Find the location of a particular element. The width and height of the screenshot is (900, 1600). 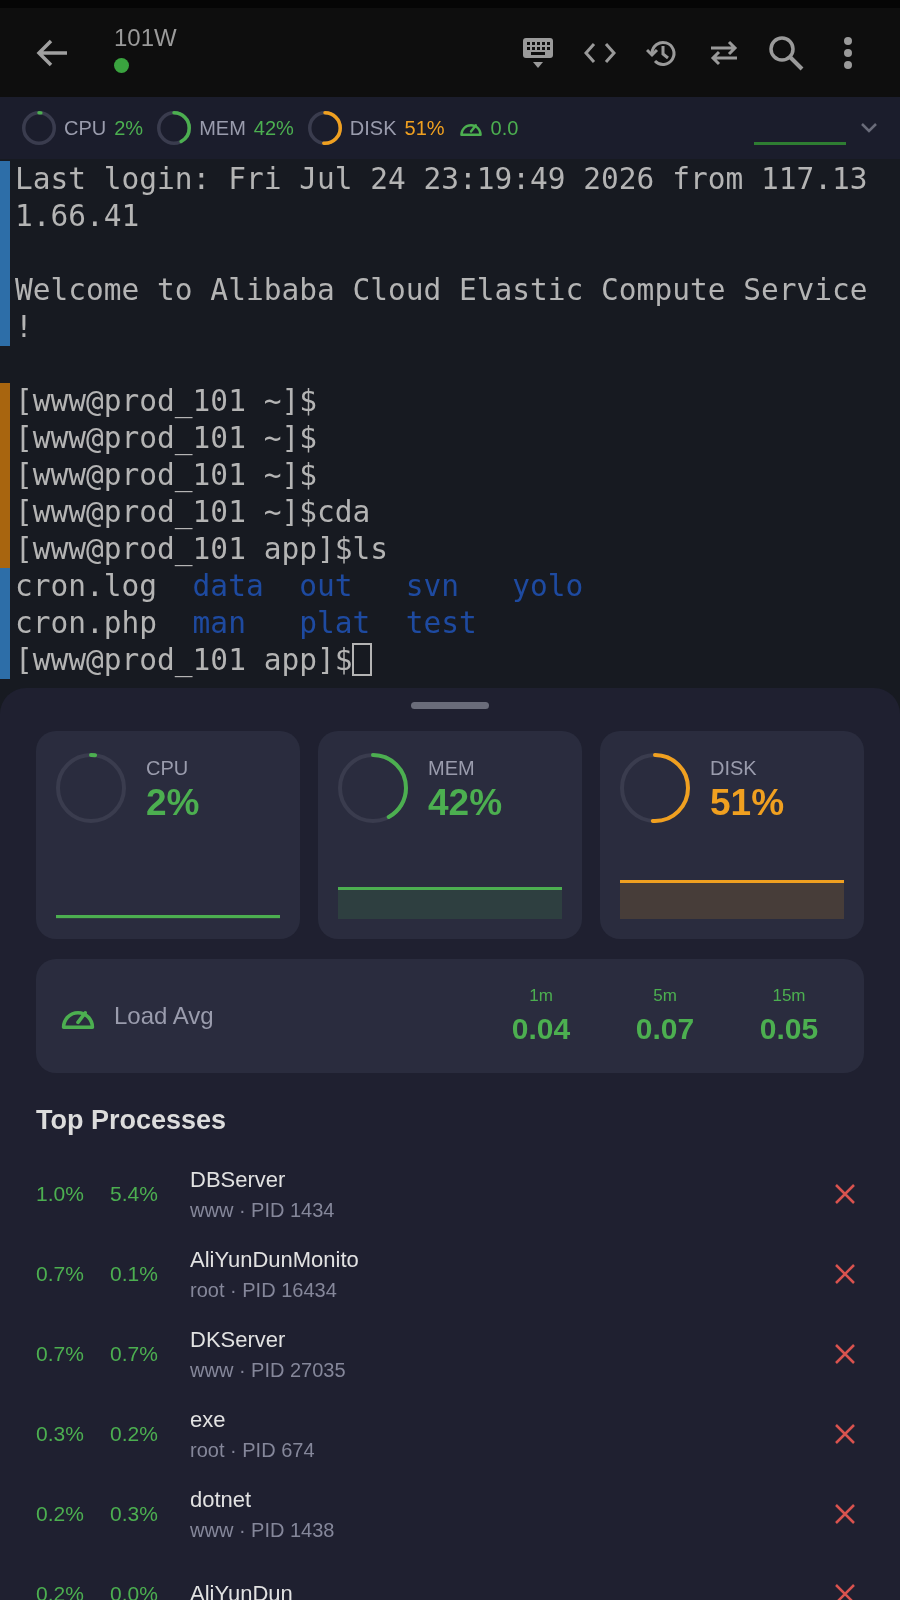

process-name: AliYunDunMonito is located at coordinates (274, 1259).